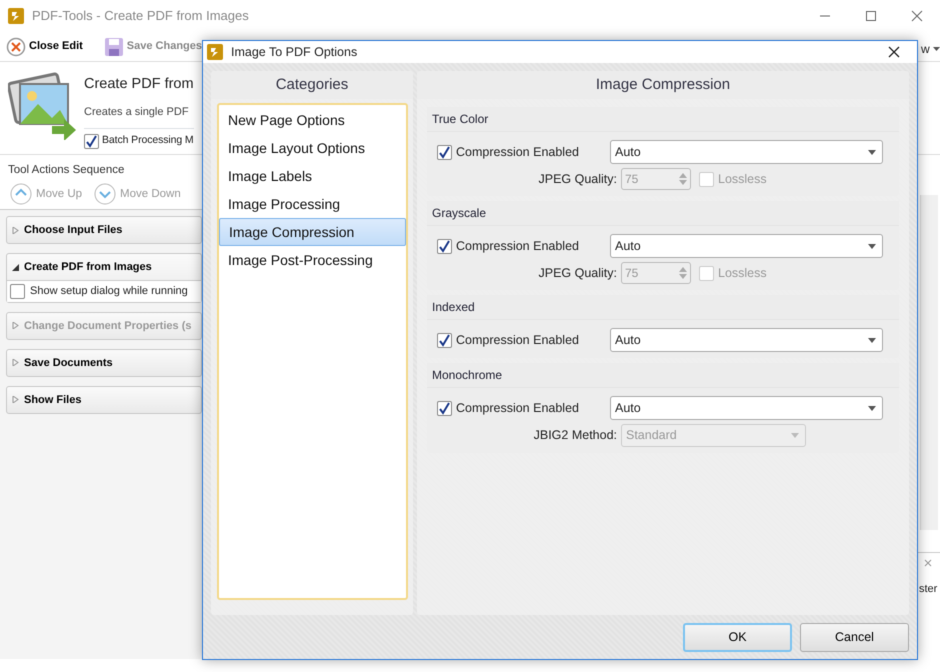 This screenshot has height=672, width=940. I want to click on action-header: Show Files, so click(104, 399).